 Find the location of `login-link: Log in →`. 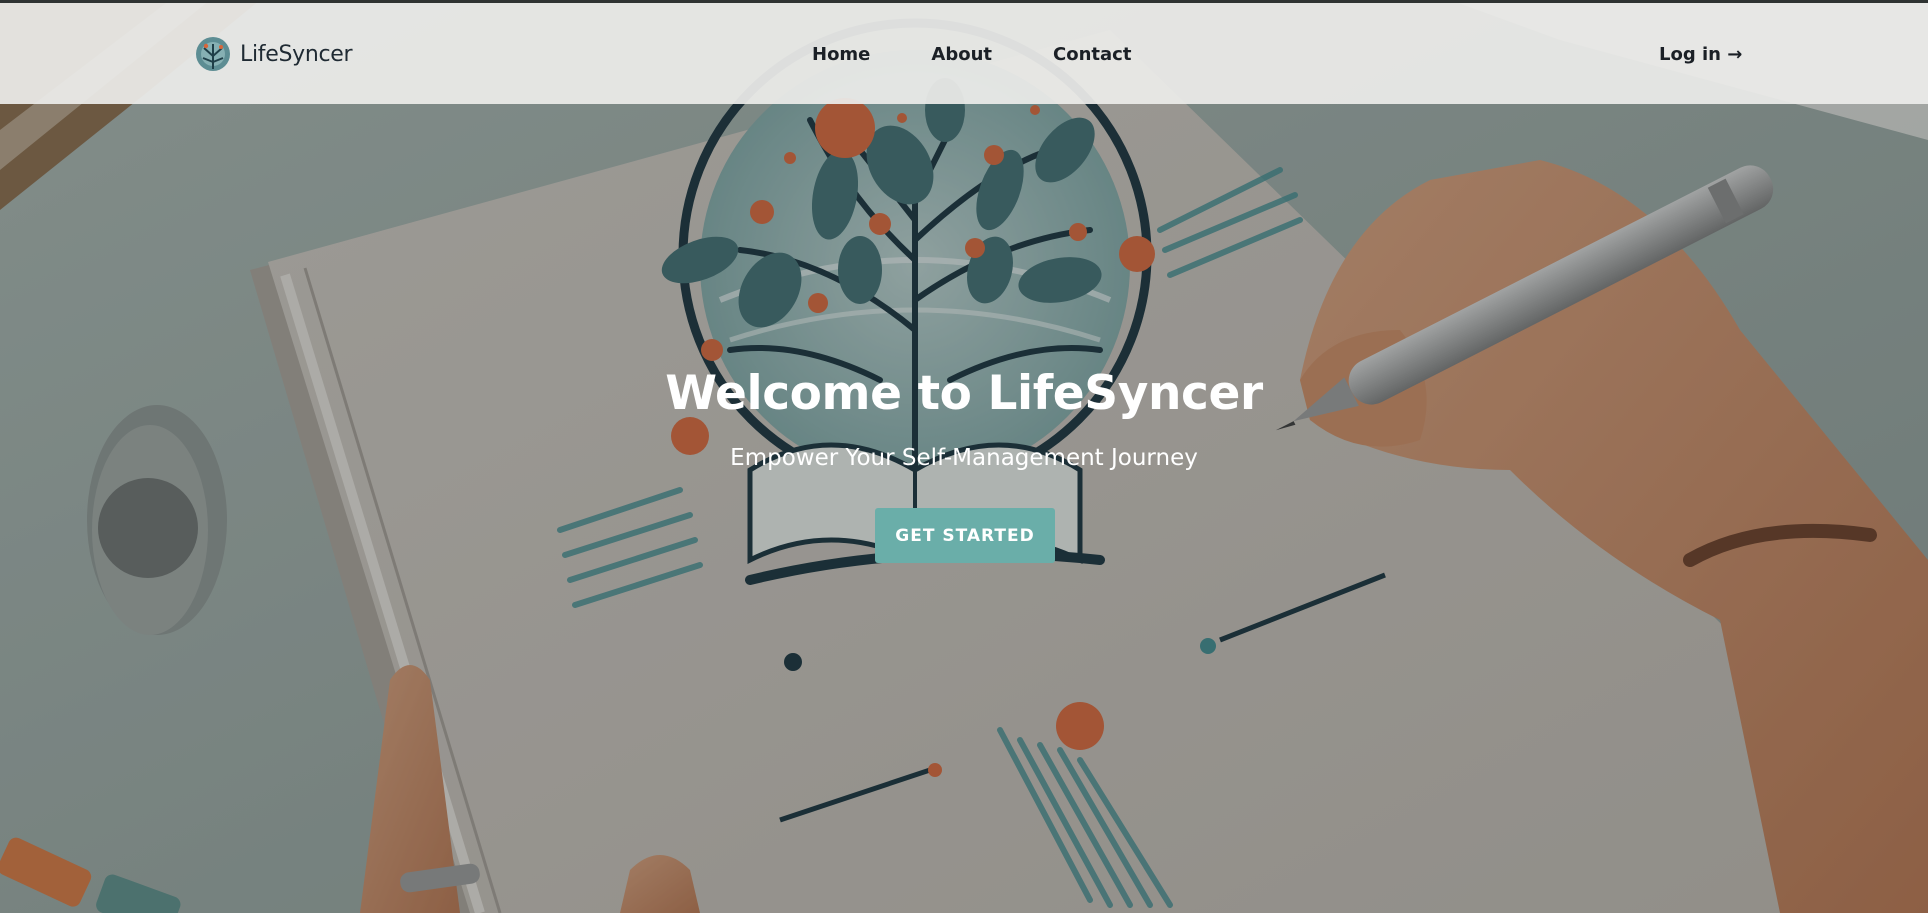

login-link: Log in → is located at coordinates (1700, 54).